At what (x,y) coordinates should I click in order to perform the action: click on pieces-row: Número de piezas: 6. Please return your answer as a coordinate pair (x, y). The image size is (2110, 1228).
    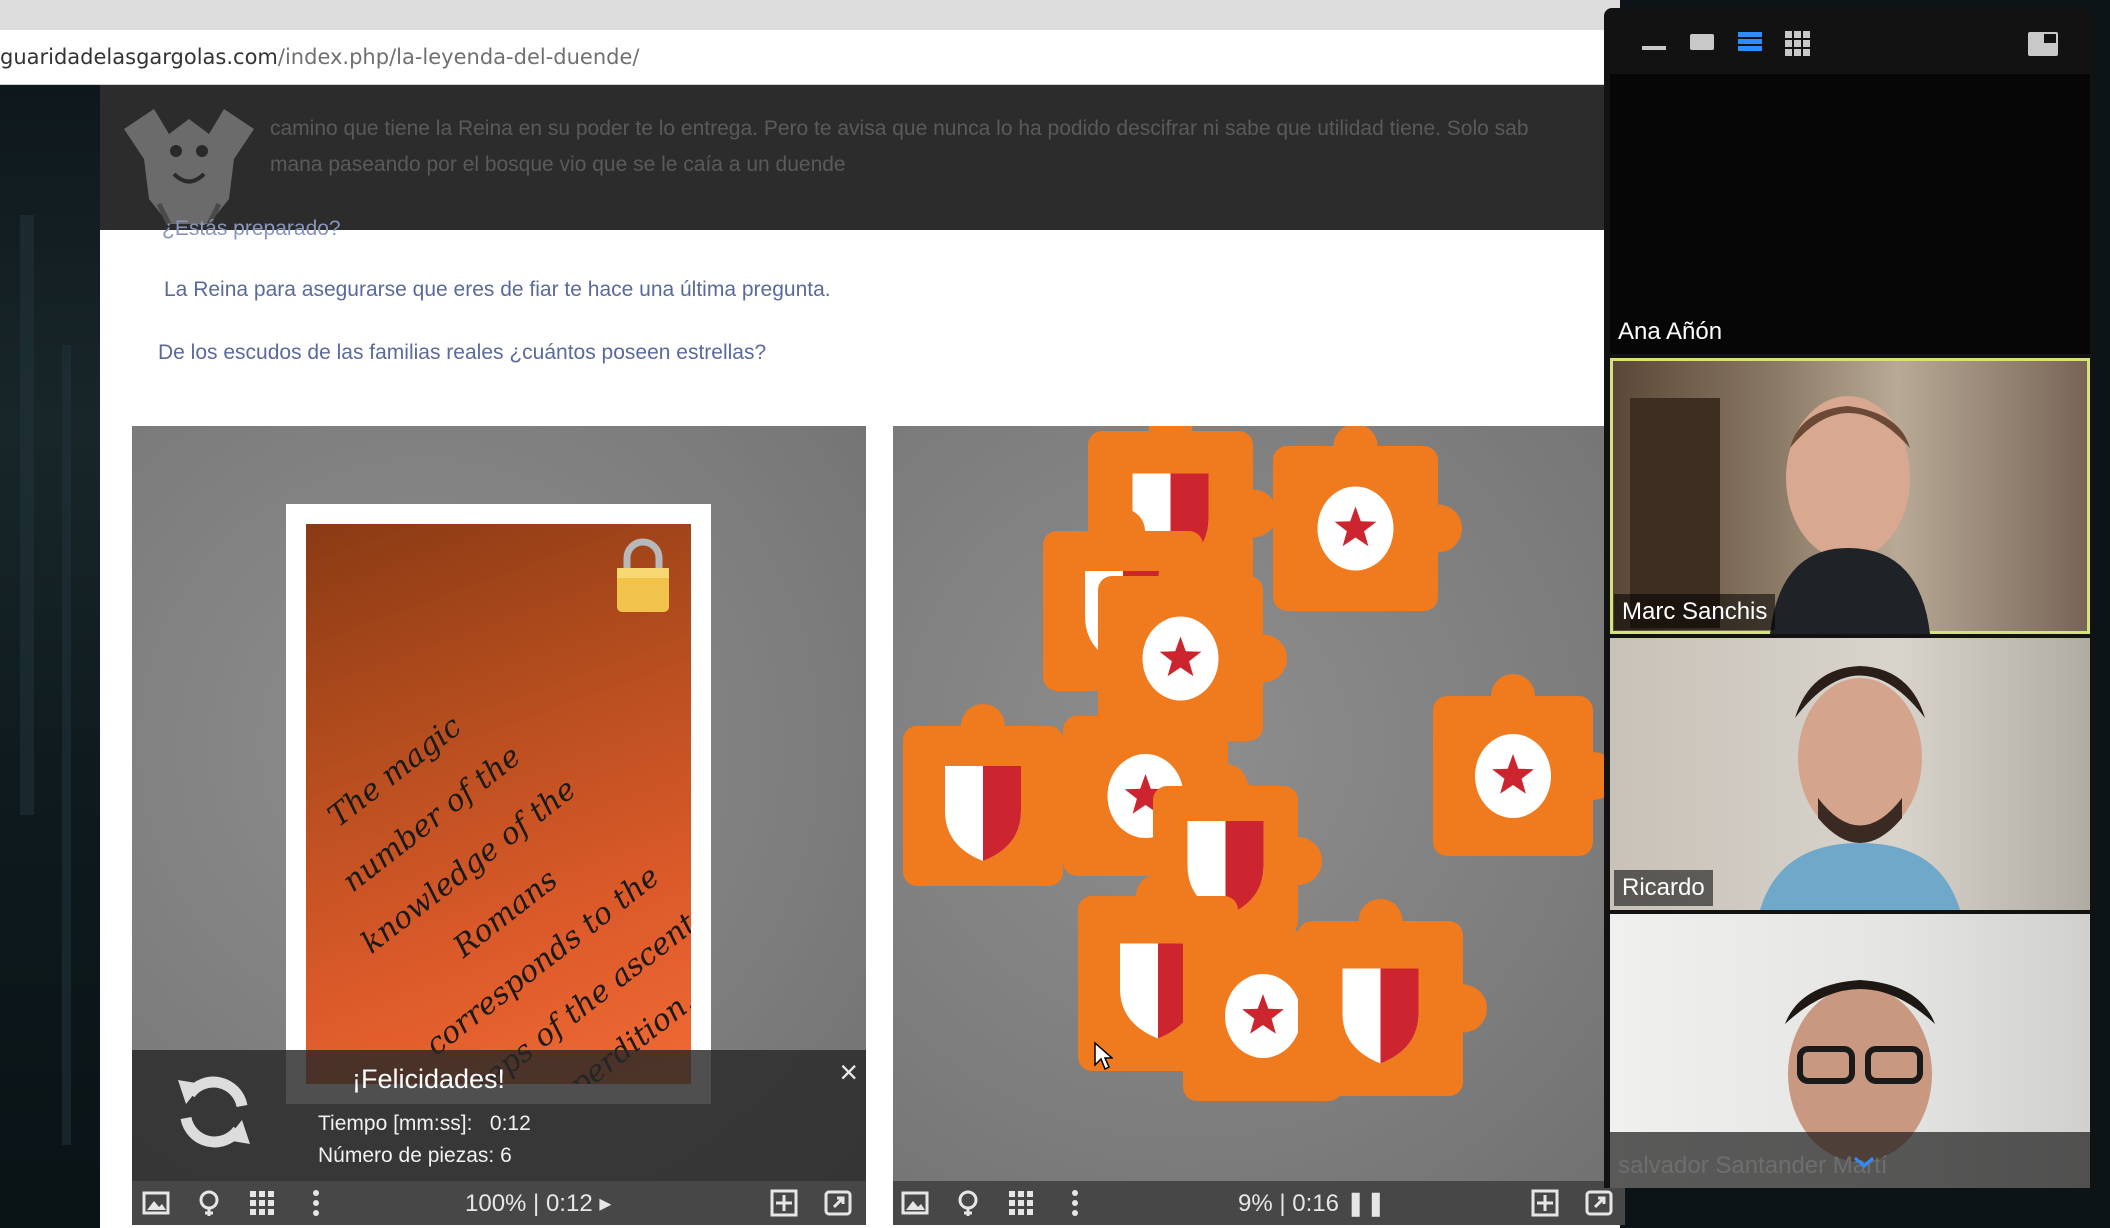
    Looking at the image, I should click on (415, 1156).